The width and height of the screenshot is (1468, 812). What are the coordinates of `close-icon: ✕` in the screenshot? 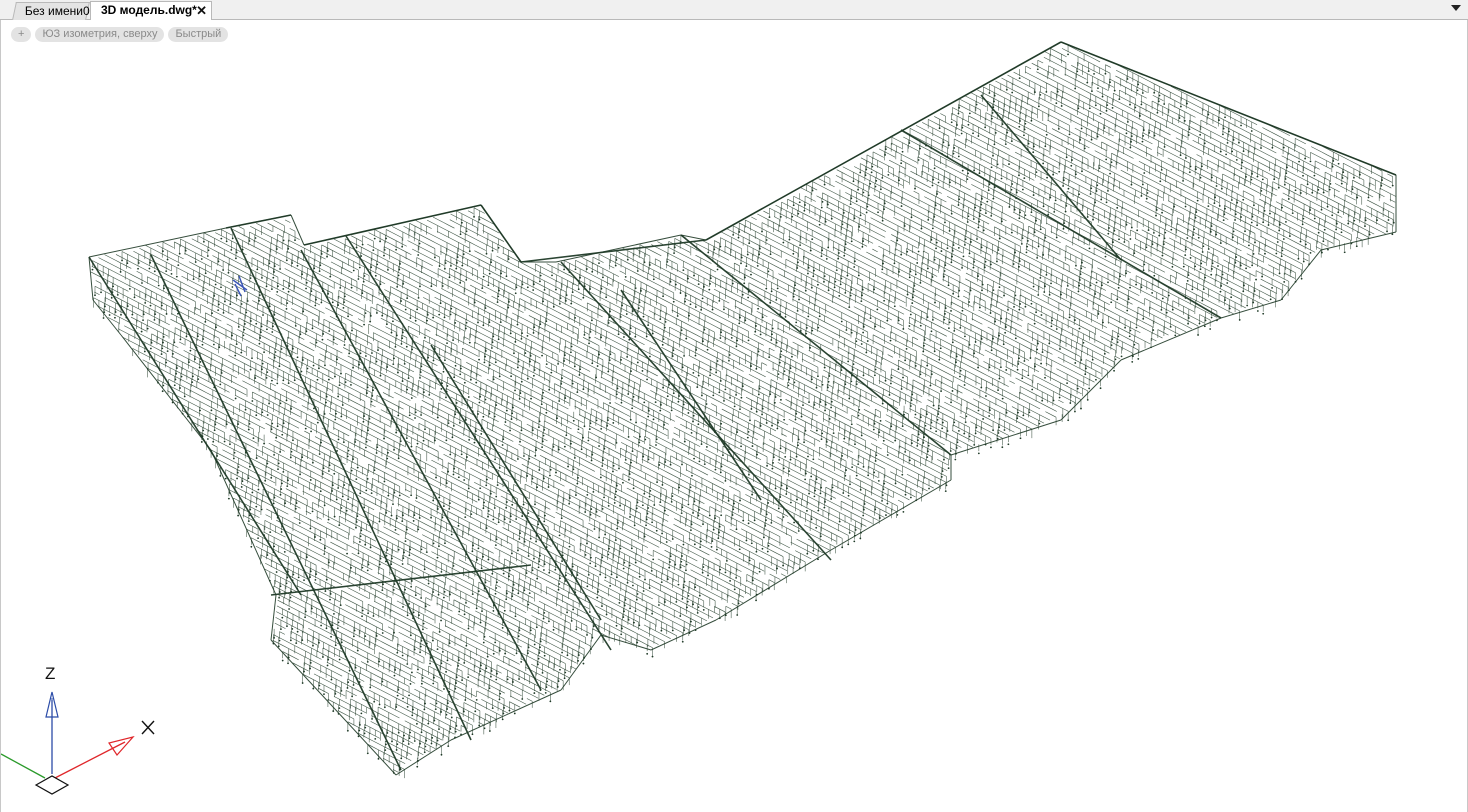 It's located at (201, 10).